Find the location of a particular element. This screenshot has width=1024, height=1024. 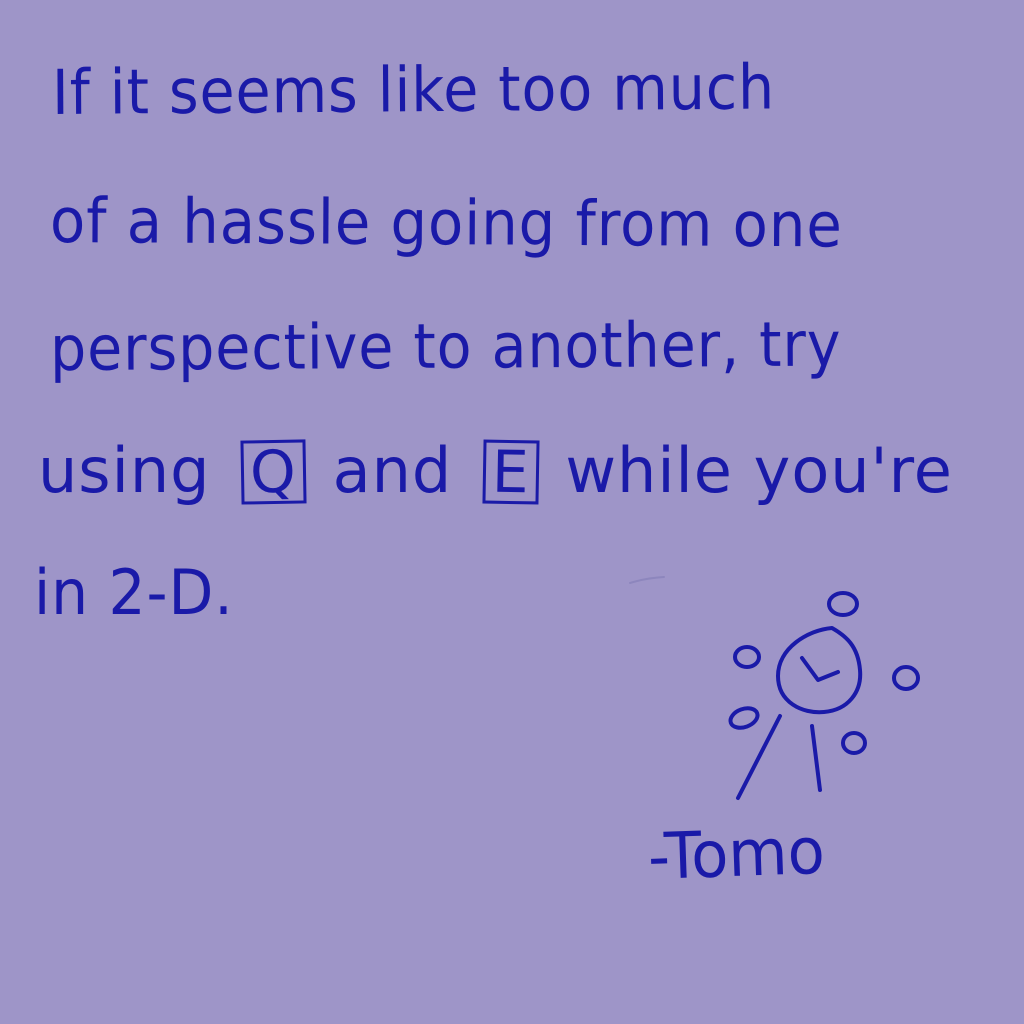

stray-mark is located at coordinates (647, 580).